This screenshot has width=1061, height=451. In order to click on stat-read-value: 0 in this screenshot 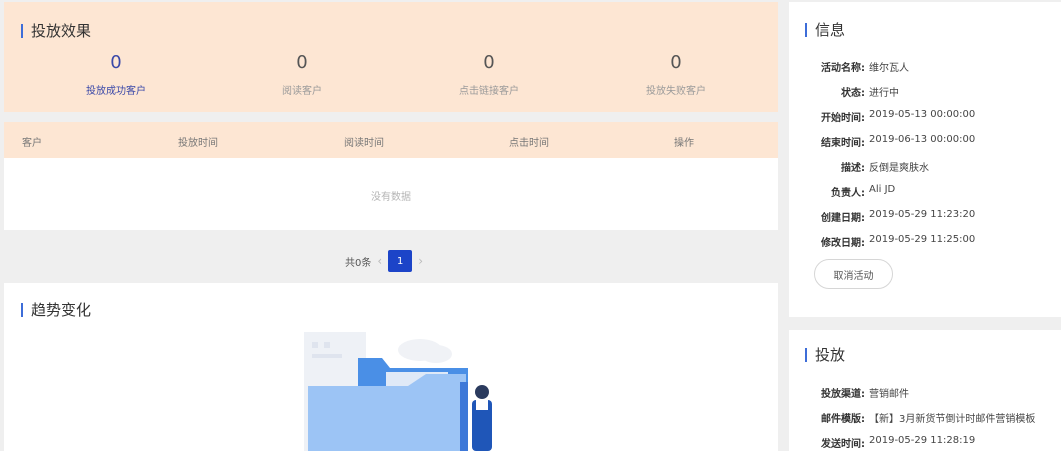, I will do `click(302, 62)`.